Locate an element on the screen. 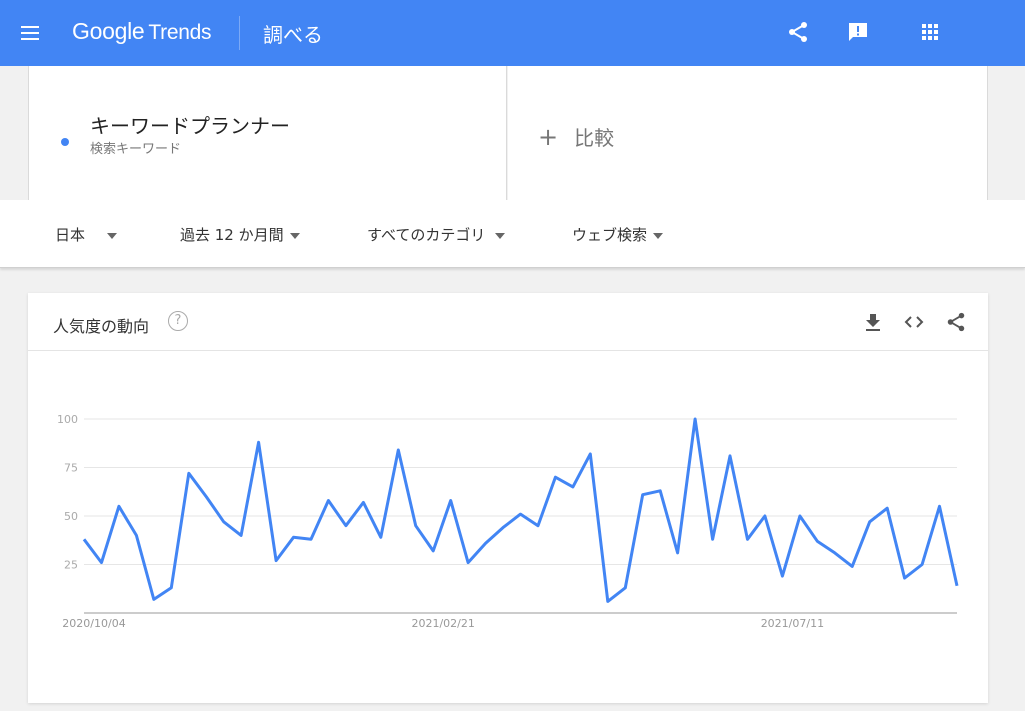 This screenshot has width=1025, height=711. region-filter: 日本 is located at coordinates (86, 234).